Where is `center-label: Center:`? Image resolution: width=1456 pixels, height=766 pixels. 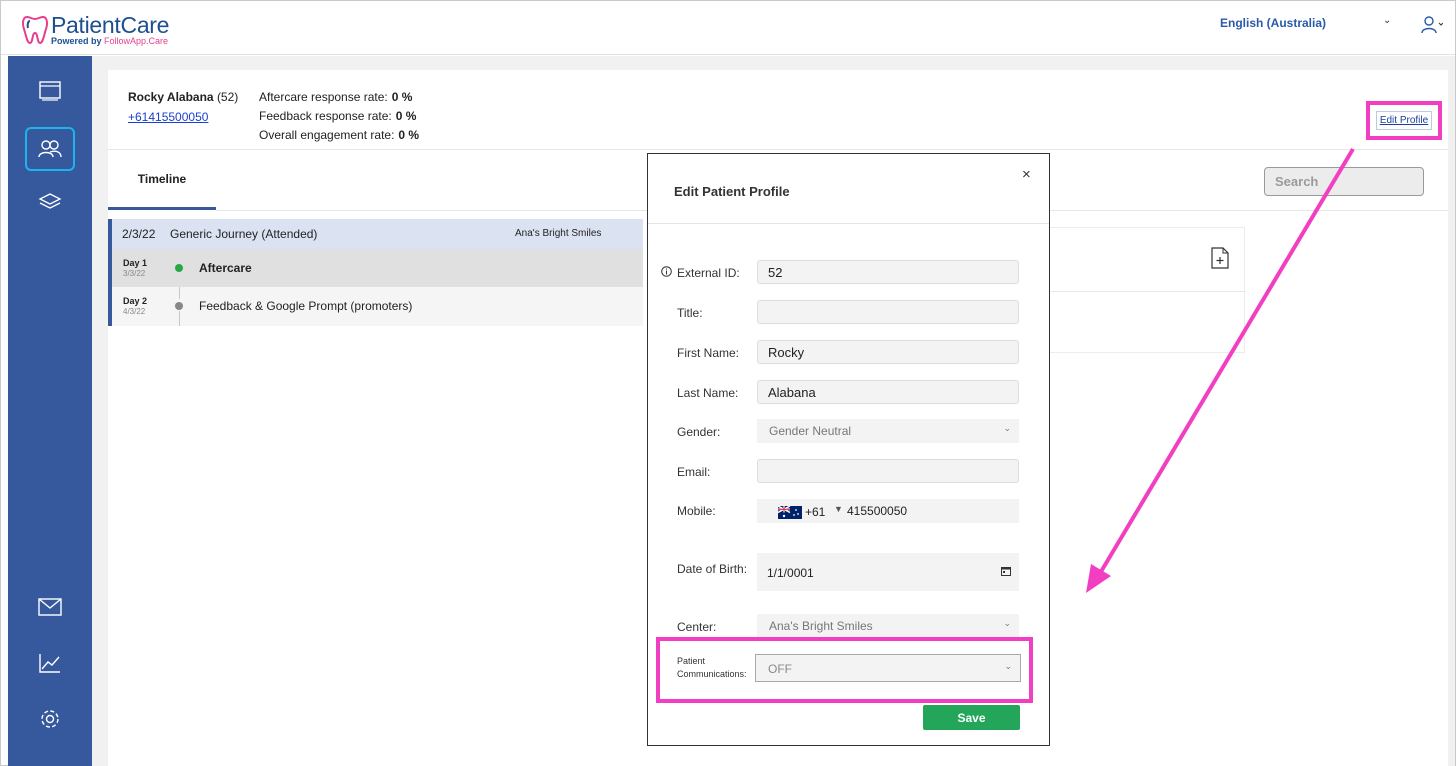 center-label: Center: is located at coordinates (697, 627).